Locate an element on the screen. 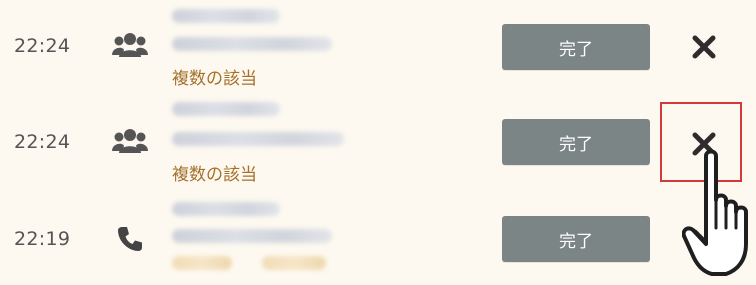 The height and width of the screenshot is (285, 756). hand-pointer-icon is located at coordinates (719, 216).